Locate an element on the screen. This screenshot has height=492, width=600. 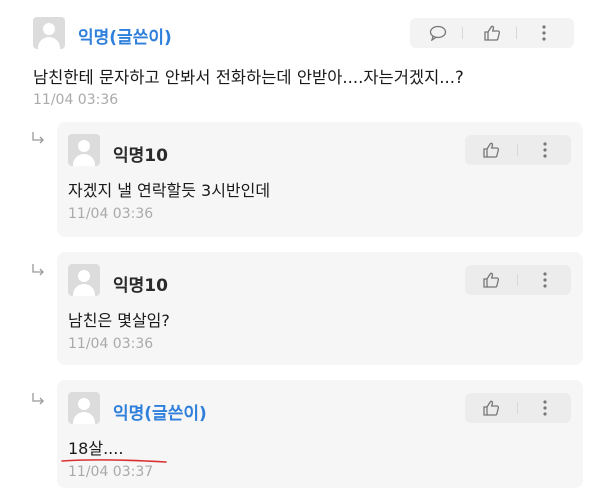
post-content: 남친한테 문자하고 안봐서 전화하는데 안받아....자는거겠지...? is located at coordinates (248, 77).